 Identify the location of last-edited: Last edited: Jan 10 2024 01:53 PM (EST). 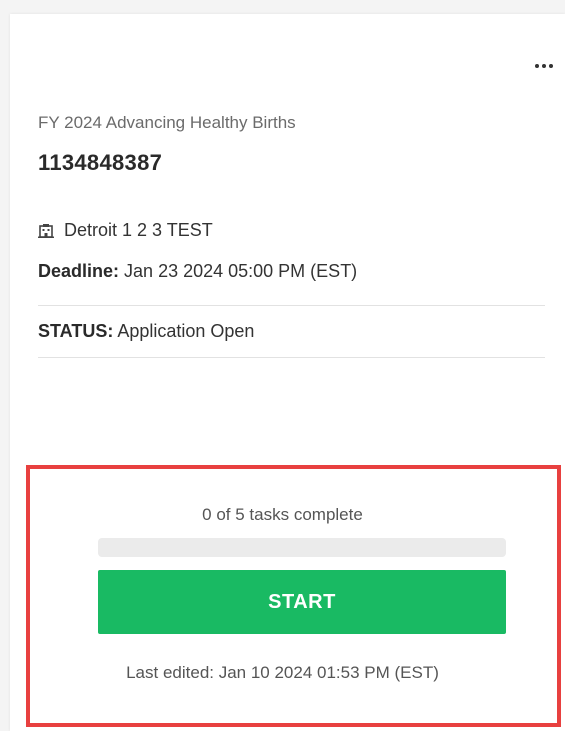
(282, 672).